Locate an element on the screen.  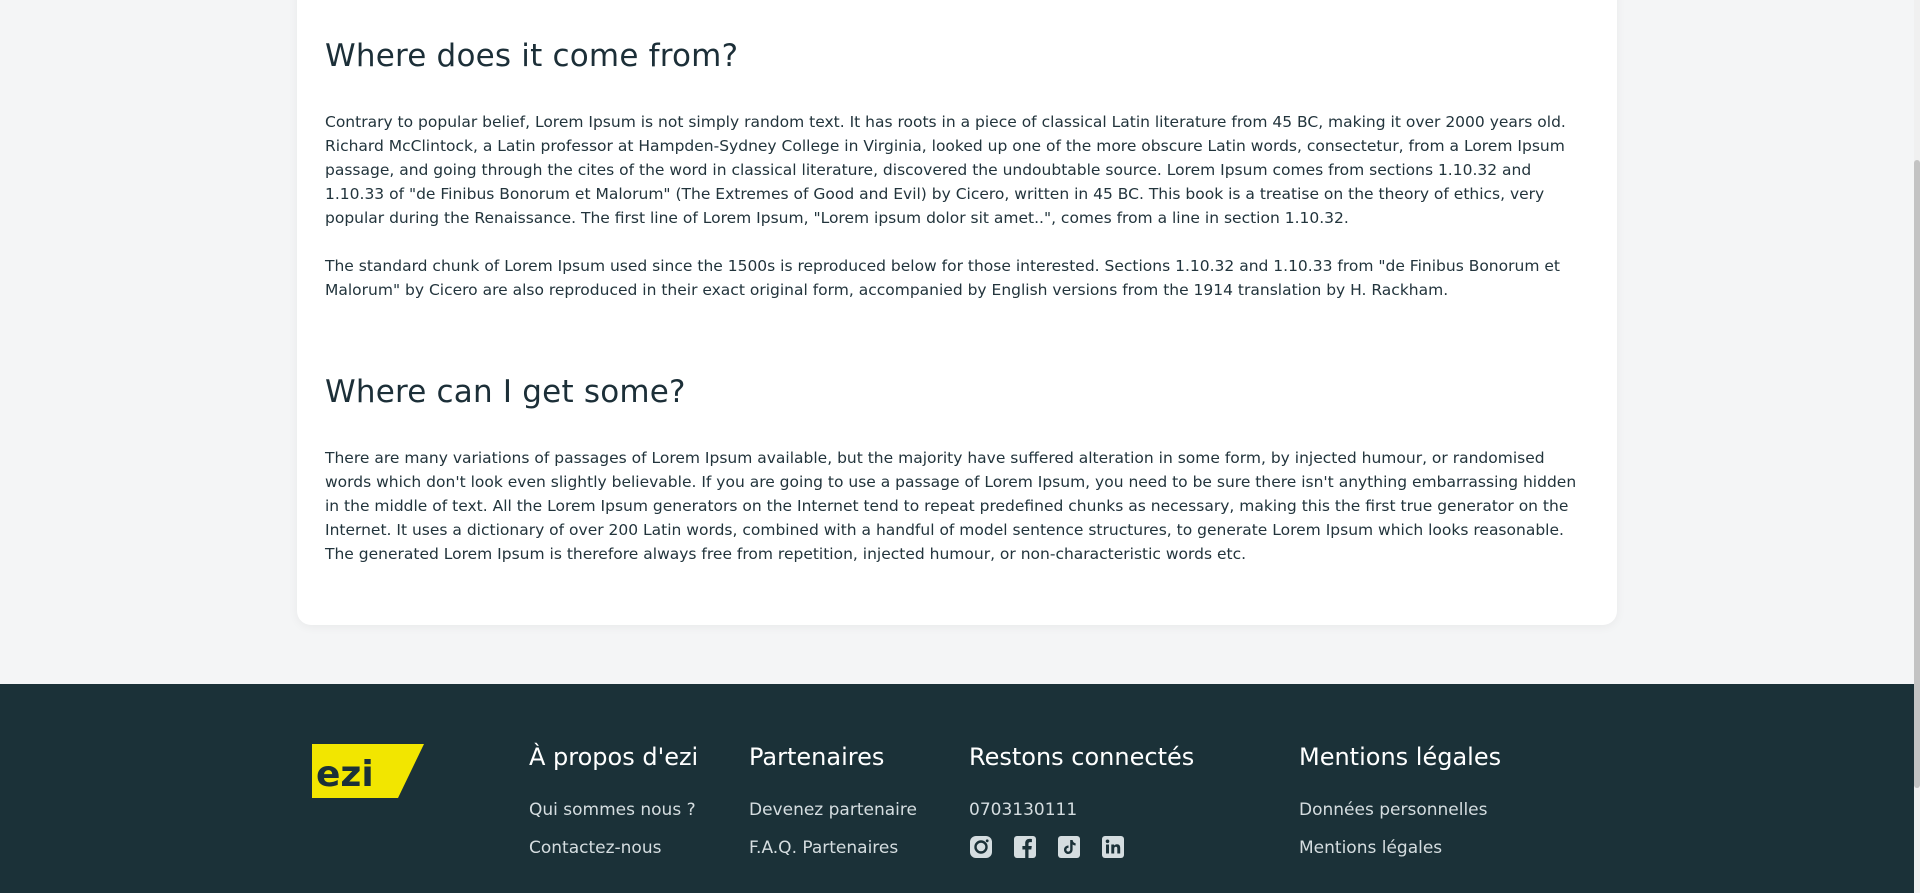
logo-text: ezi is located at coordinates (345, 774).